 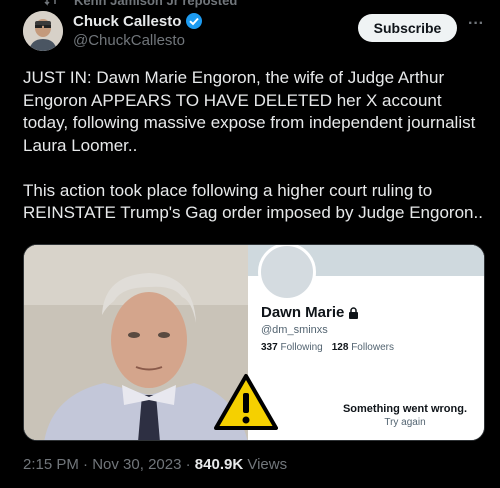 I want to click on author-name-row: Chuck Callesto, so click(x=138, y=21).